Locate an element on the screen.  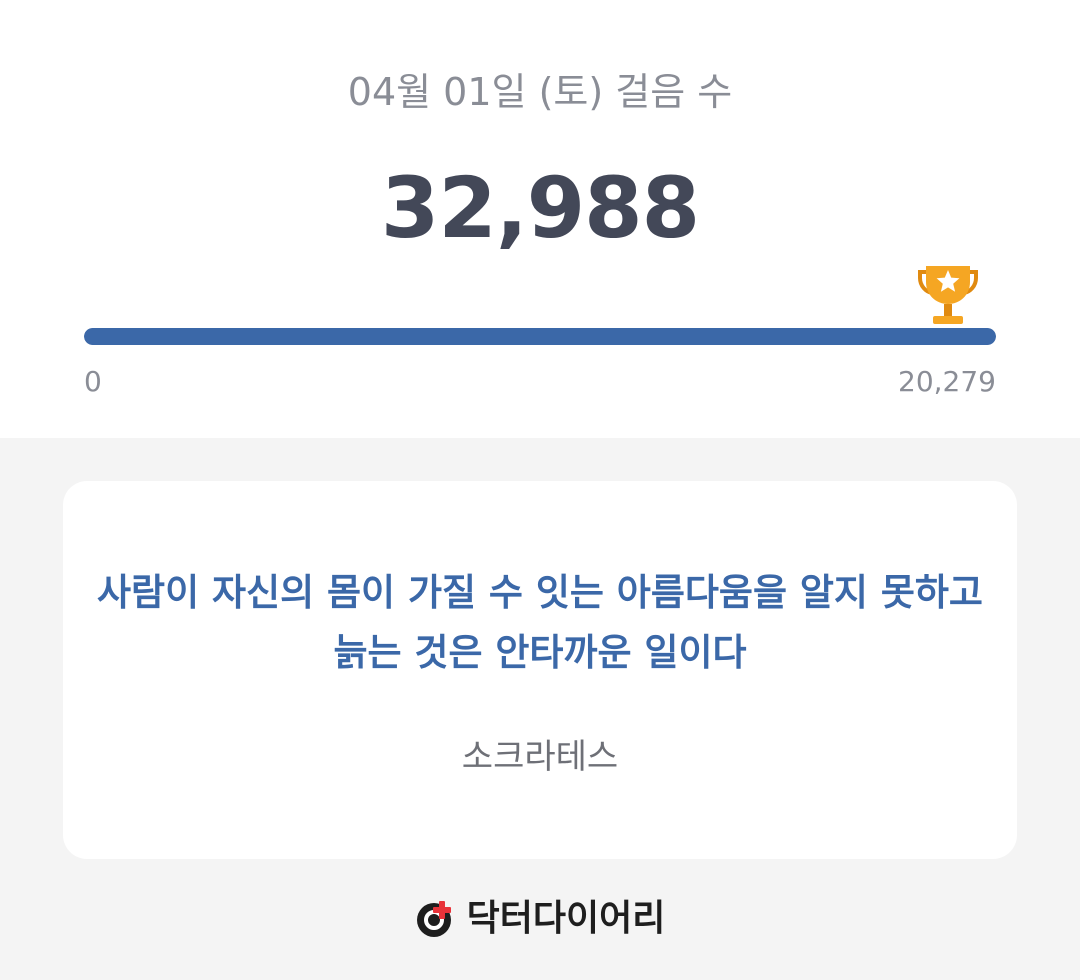
page-title: 04월 01일 (토) 걸음 수 is located at coordinates (540, 92).